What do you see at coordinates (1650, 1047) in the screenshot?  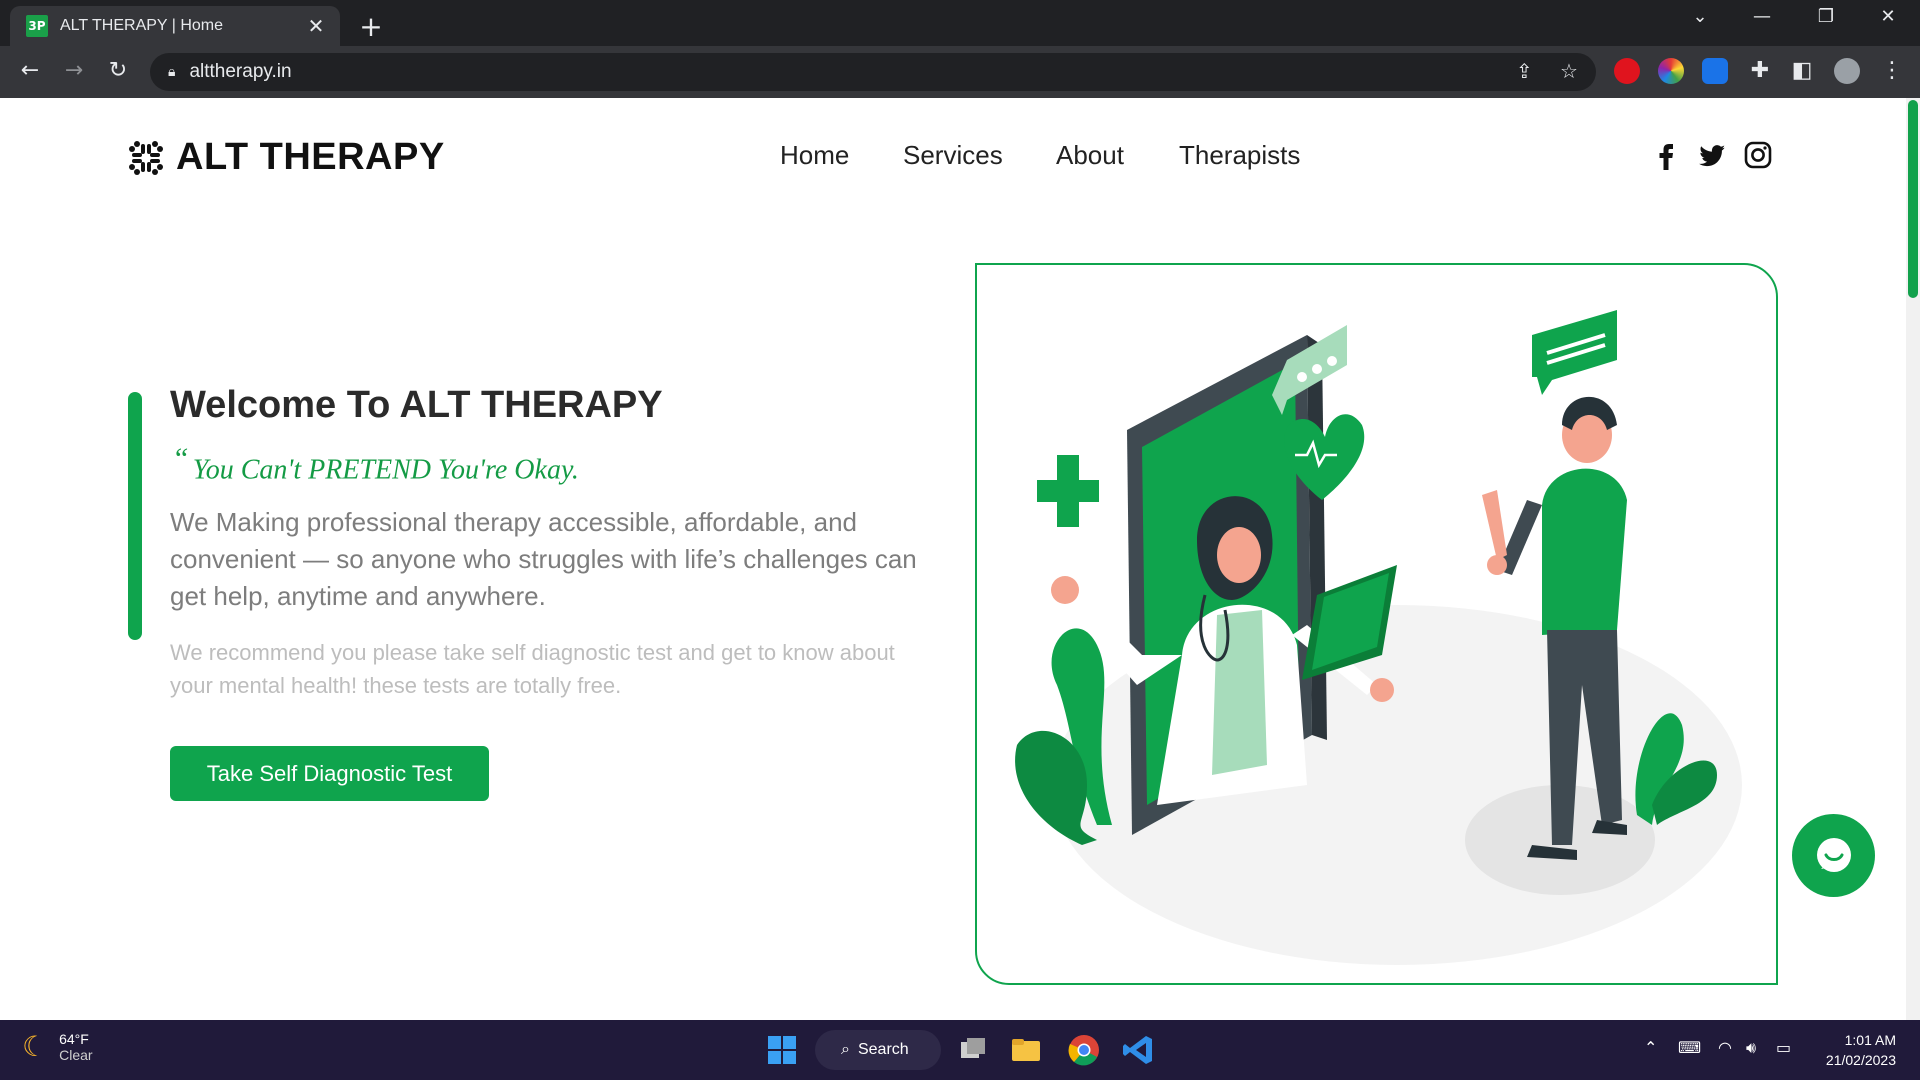 I see `tray-overflow-icon: ⌃` at bounding box center [1650, 1047].